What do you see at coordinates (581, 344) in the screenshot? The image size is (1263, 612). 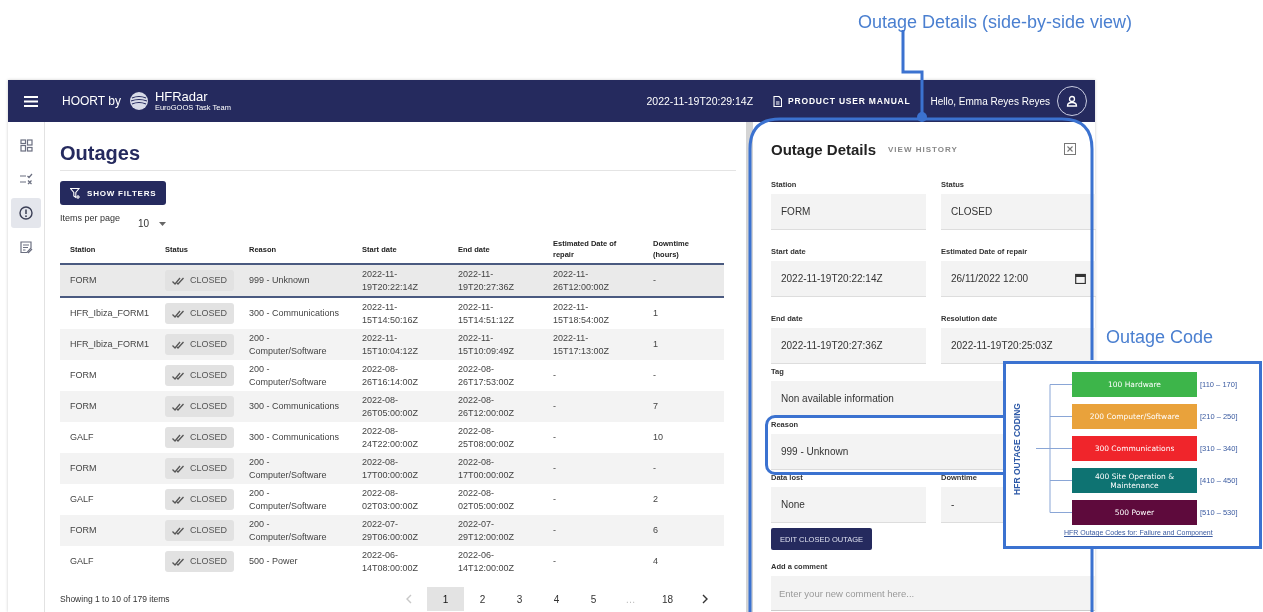 I see `table-cell: 2022-11-15T17:13:00Z` at bounding box center [581, 344].